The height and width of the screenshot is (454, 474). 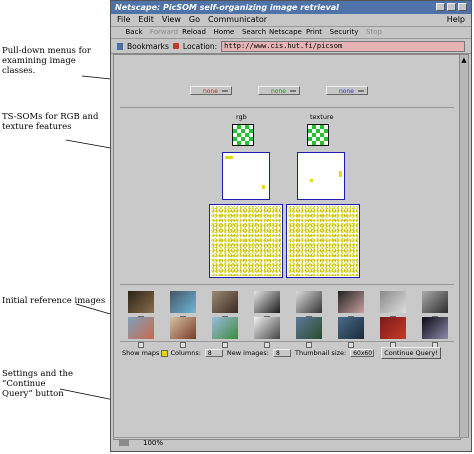 I want to click on som-level1-texture, so click(x=318, y=135).